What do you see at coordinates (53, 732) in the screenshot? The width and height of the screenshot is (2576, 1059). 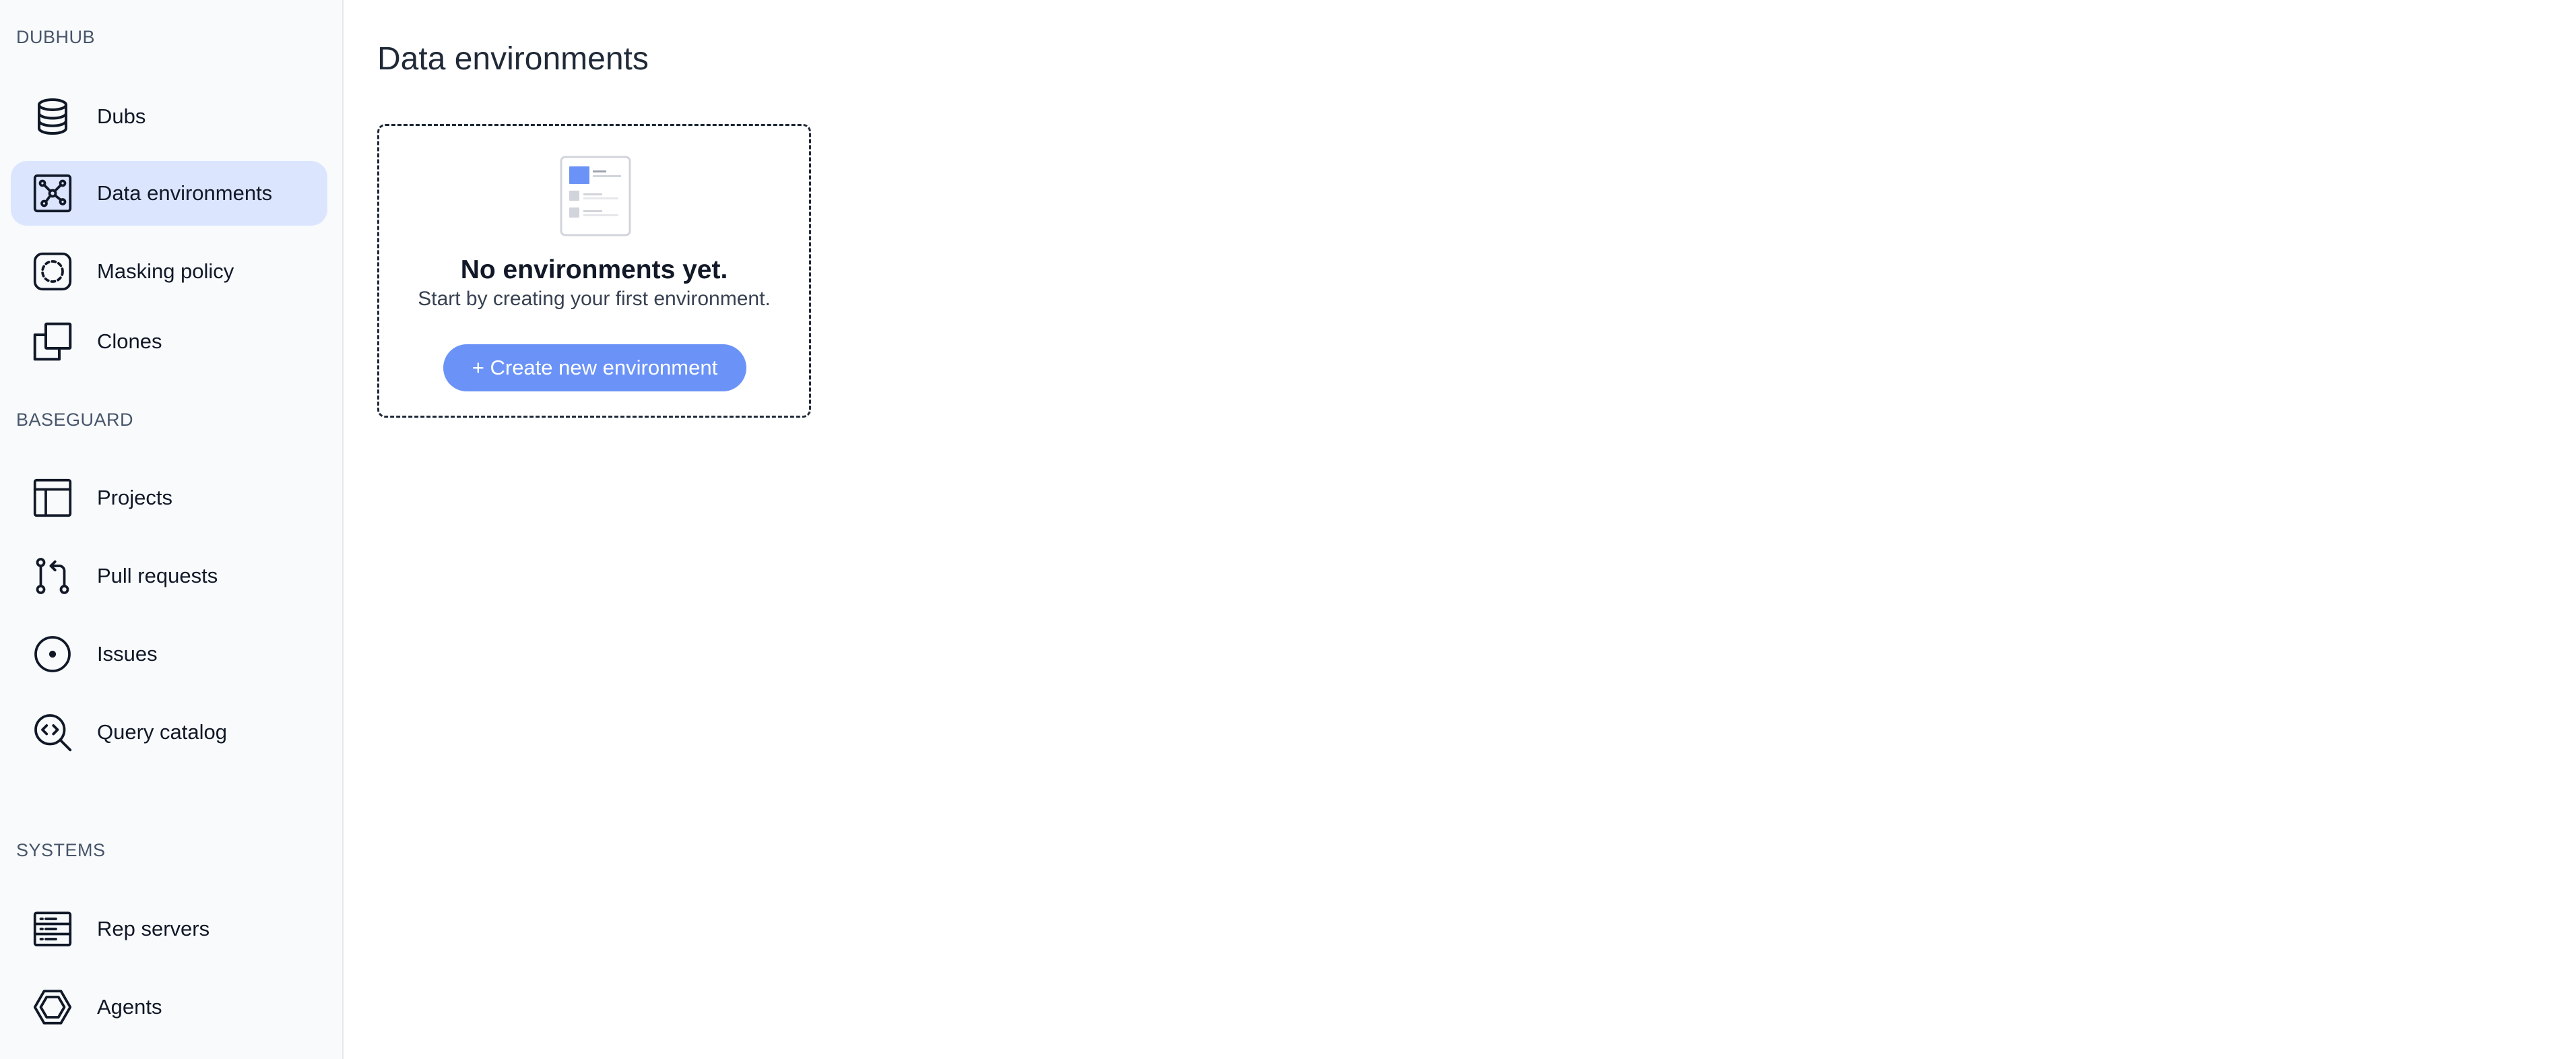 I see `code-search-icon` at bounding box center [53, 732].